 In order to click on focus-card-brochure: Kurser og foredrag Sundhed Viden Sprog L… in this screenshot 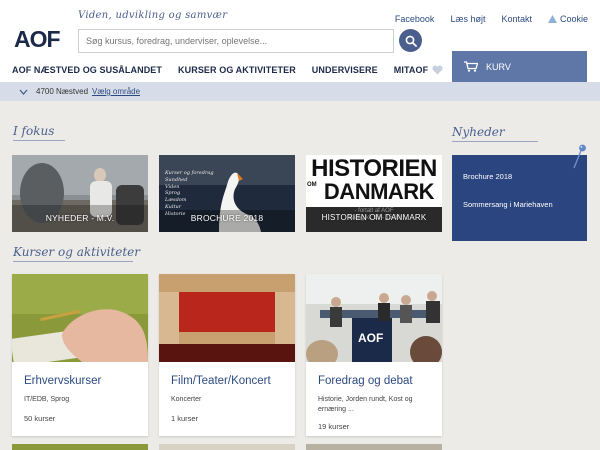, I will do `click(227, 193)`.